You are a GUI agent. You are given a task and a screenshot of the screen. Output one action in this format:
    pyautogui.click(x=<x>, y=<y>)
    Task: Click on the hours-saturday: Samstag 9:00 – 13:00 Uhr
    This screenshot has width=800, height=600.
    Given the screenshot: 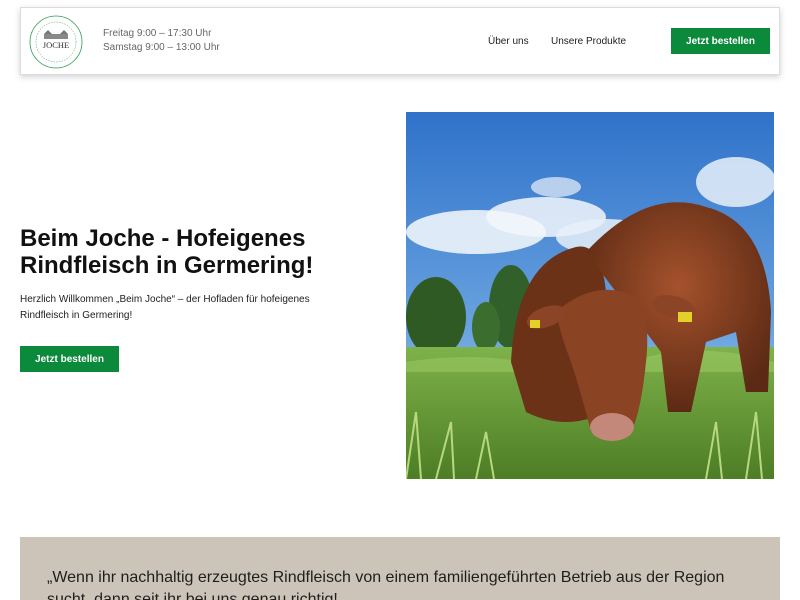 What is the action you would take?
    pyautogui.click(x=161, y=47)
    